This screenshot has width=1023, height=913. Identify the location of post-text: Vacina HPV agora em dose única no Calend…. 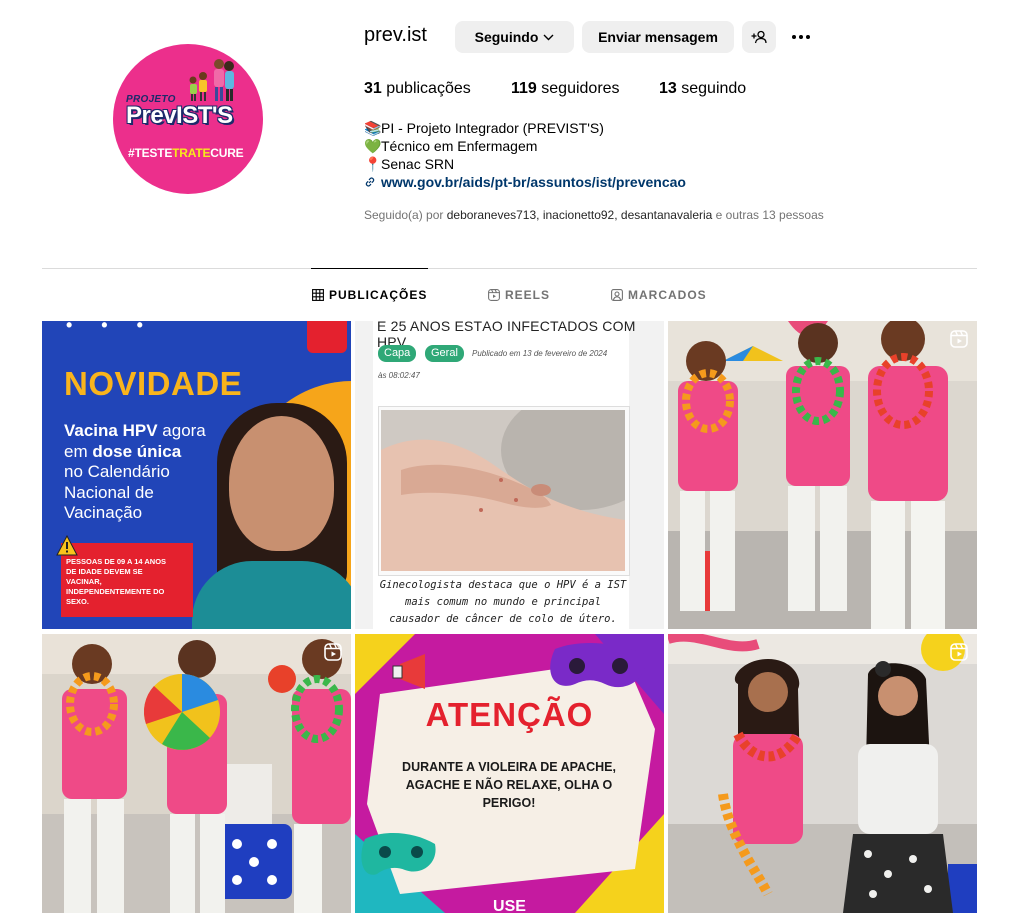
(144, 472).